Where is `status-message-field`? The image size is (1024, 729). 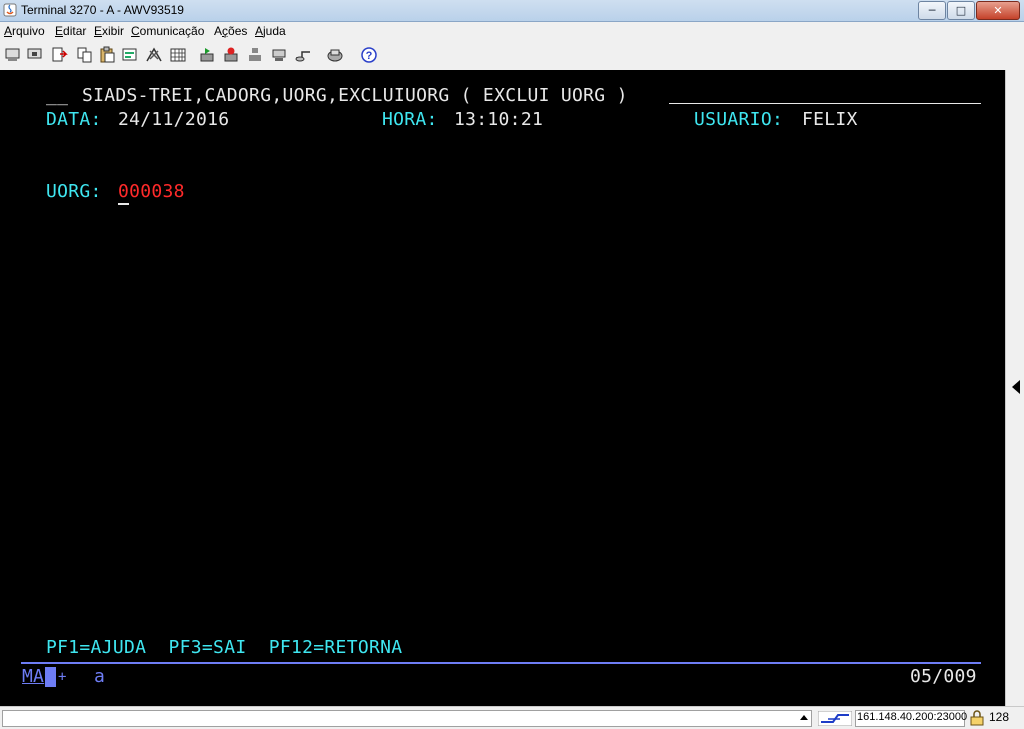
status-message-field is located at coordinates (407, 718).